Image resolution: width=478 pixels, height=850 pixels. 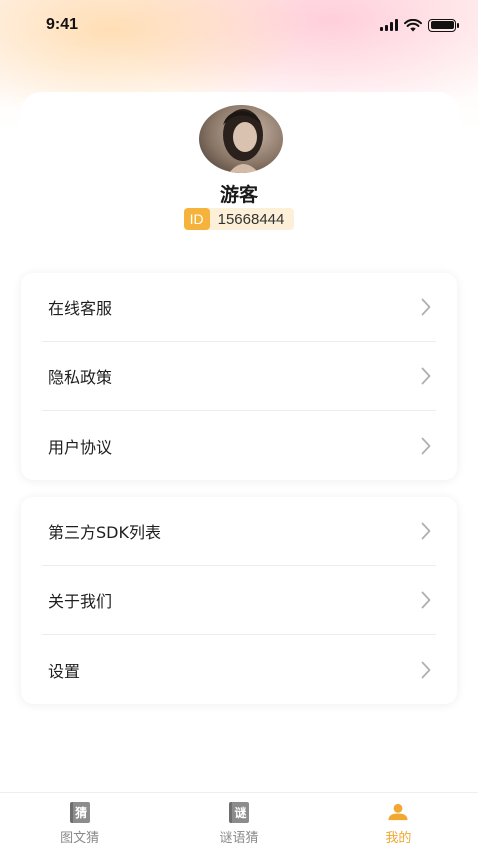 I want to click on menu-item-label: 第三方SDK列表, so click(x=104, y=532).